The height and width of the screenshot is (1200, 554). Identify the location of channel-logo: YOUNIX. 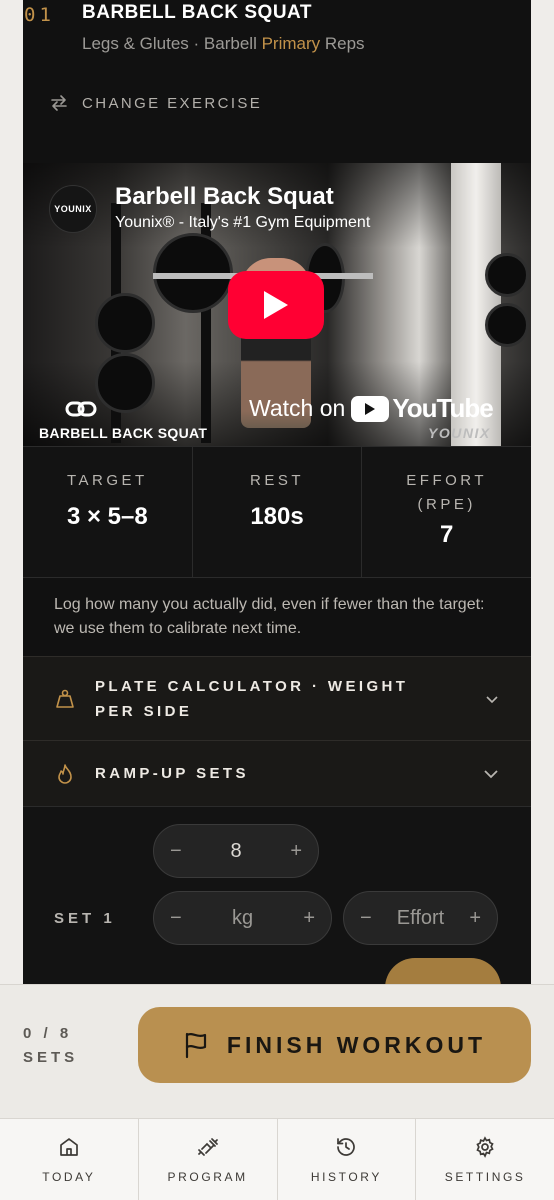
(73, 209).